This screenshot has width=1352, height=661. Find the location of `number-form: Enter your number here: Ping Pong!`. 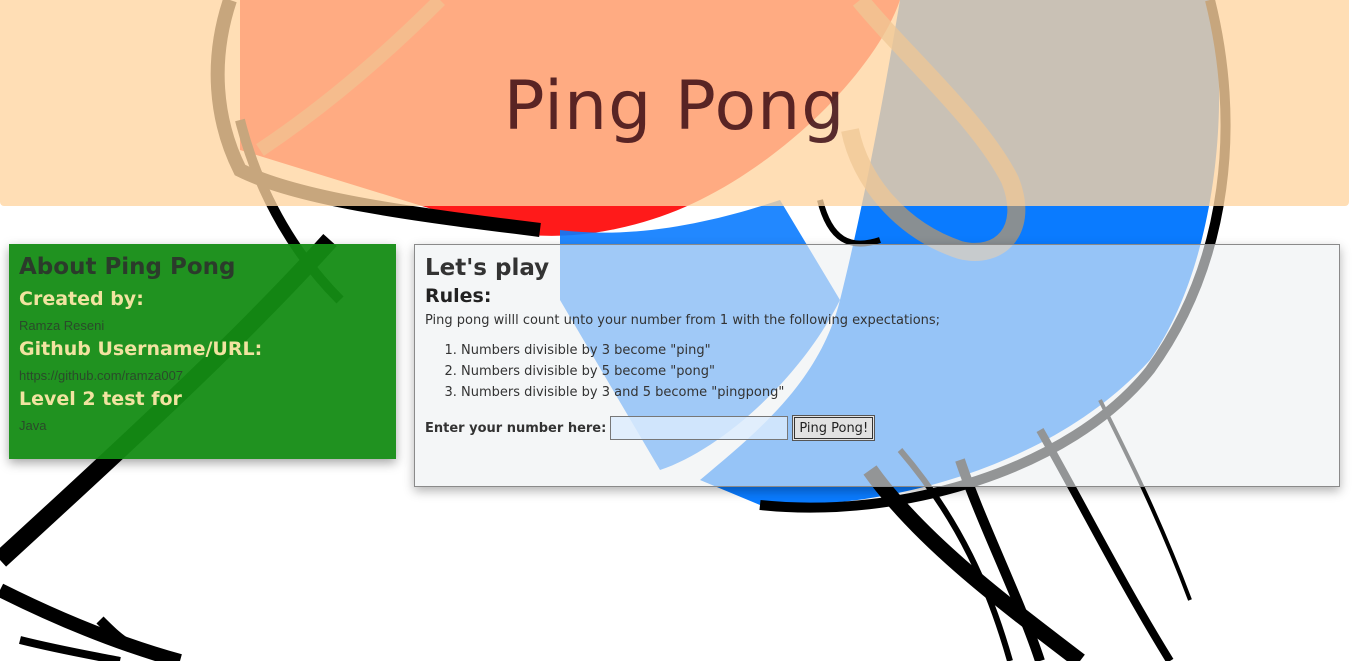

number-form: Enter your number here: Ping Pong! is located at coordinates (877, 428).